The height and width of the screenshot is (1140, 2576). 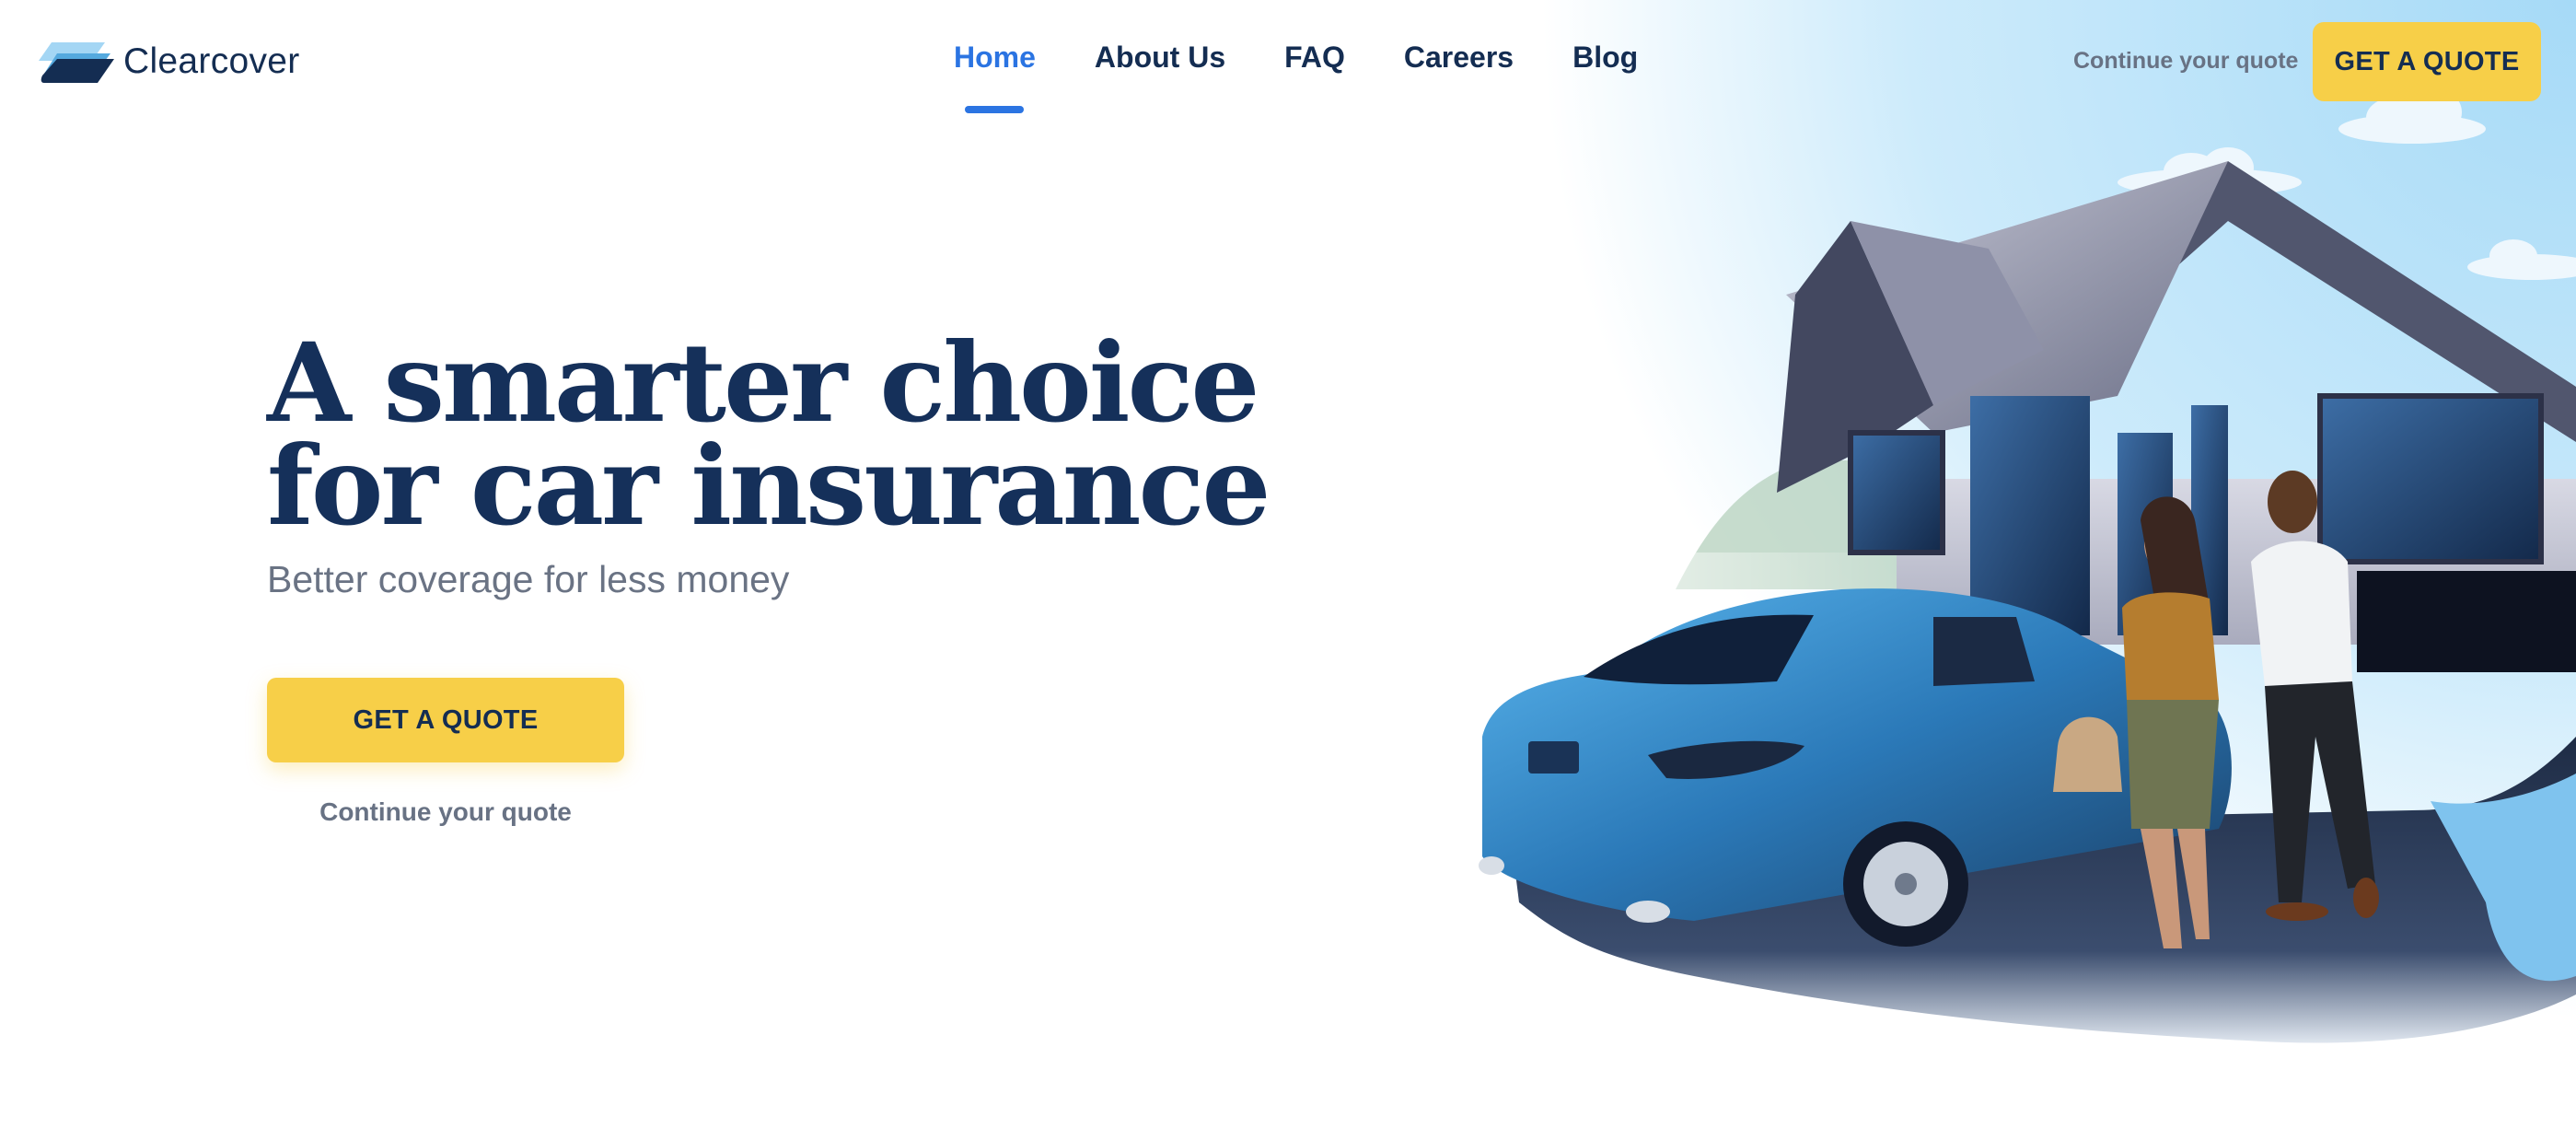 What do you see at coordinates (1314, 58) in the screenshot?
I see `nav-faq: FAQ` at bounding box center [1314, 58].